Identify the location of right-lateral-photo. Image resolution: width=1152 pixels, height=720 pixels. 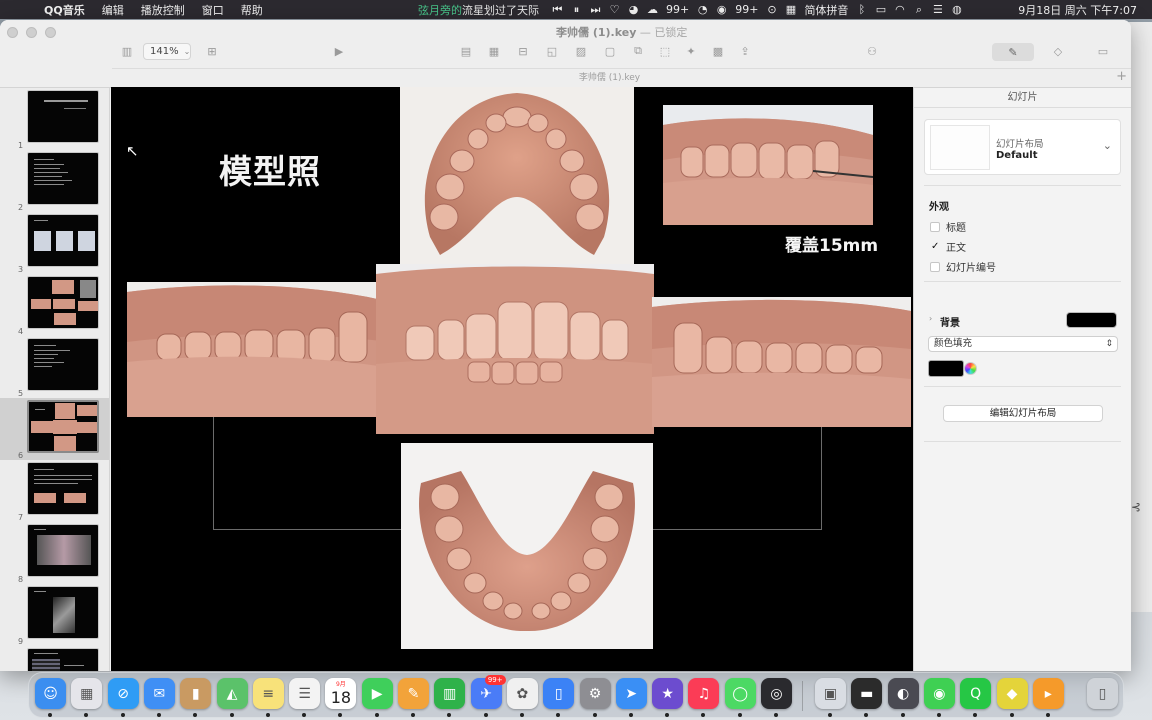
(781, 362).